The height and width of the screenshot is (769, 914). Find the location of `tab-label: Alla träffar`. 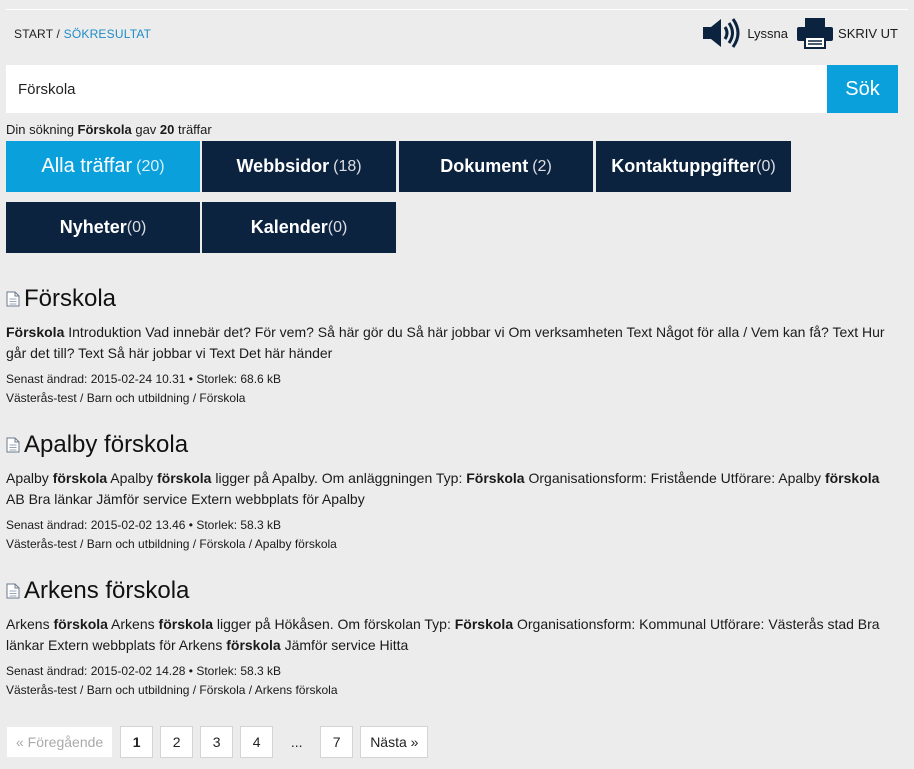

tab-label: Alla träffar is located at coordinates (87, 166).